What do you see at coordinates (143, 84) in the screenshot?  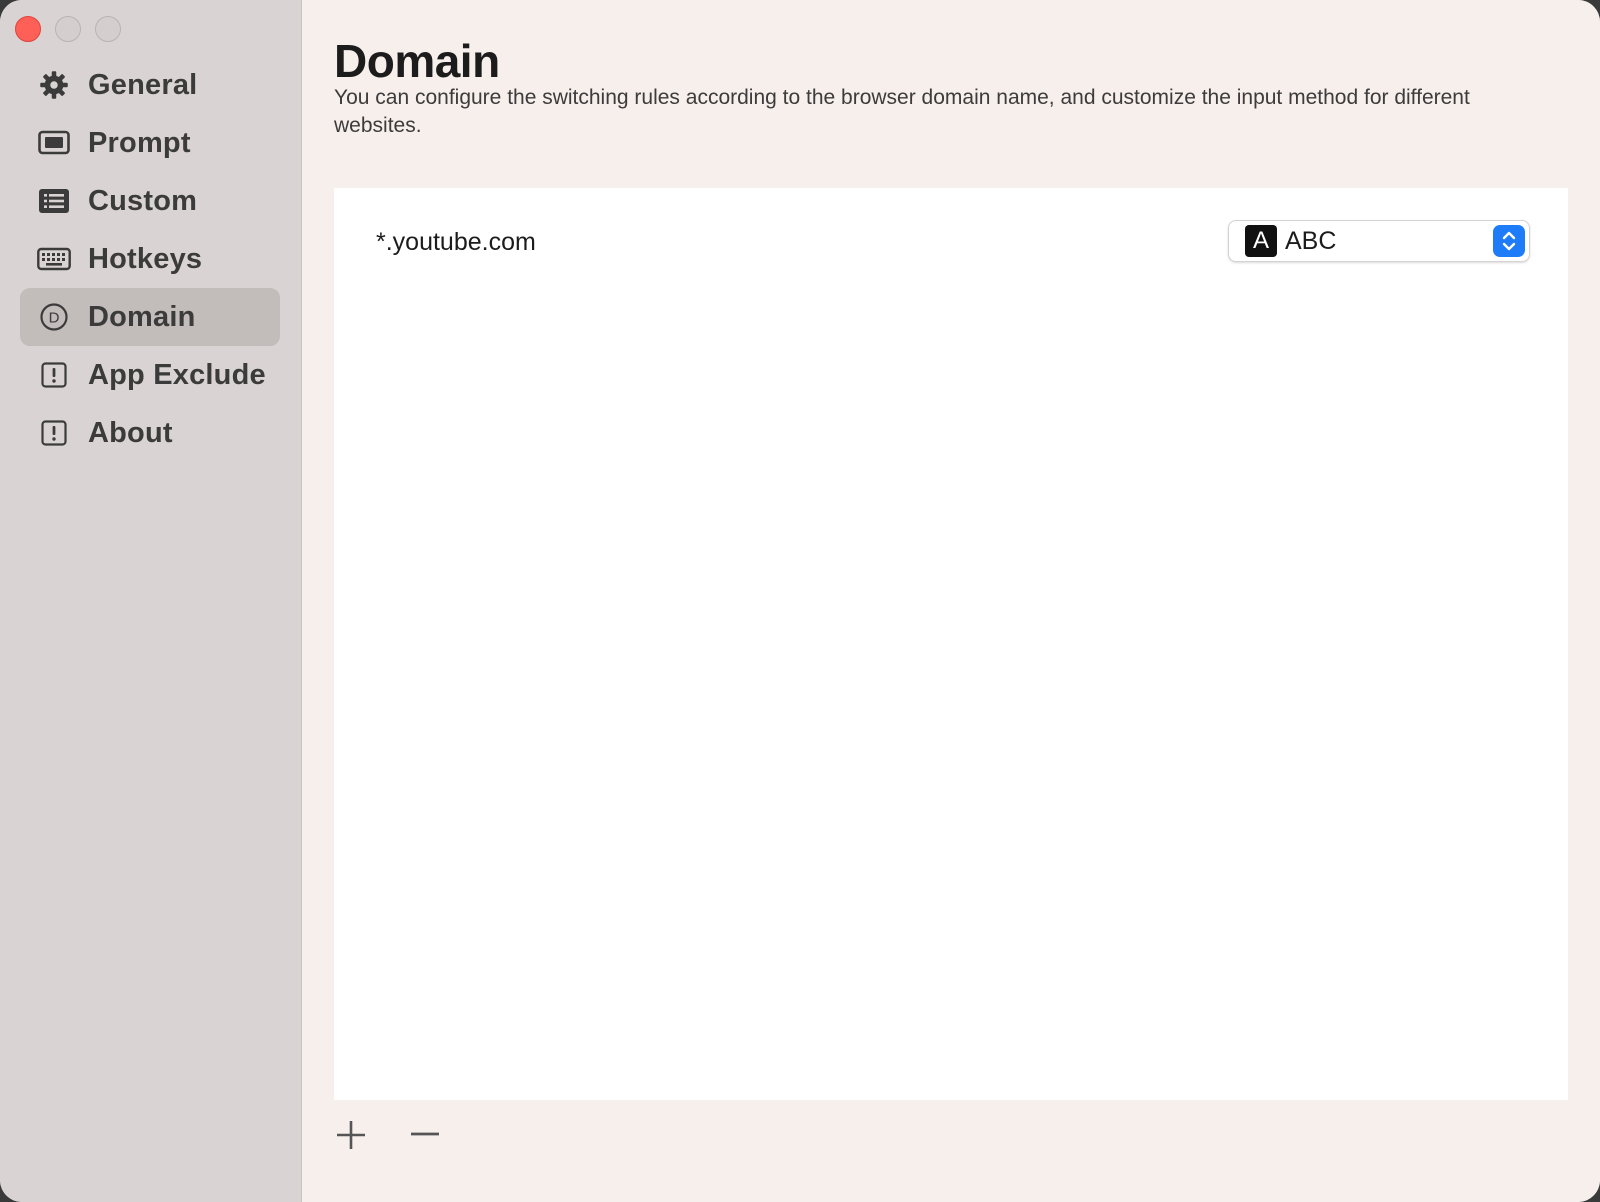 I see `sidebar-item-label: General` at bounding box center [143, 84].